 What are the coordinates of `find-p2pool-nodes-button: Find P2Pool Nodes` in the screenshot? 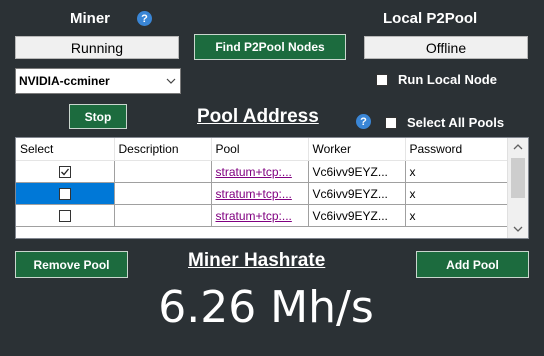 It's located at (270, 47).